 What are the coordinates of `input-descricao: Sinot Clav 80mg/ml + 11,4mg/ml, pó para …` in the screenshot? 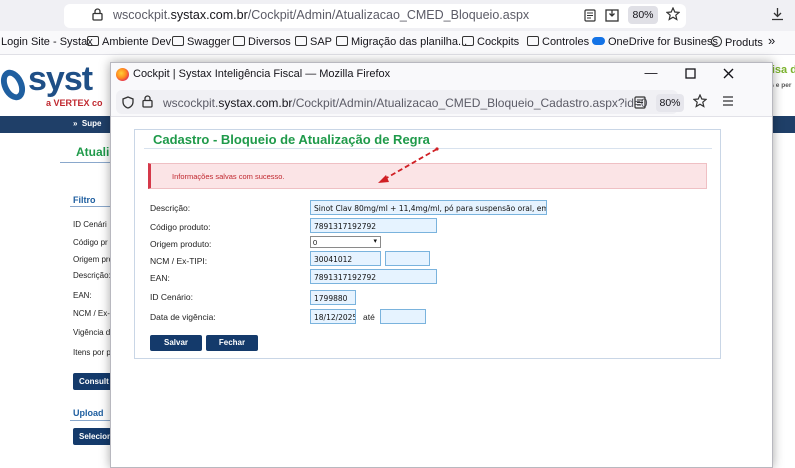 It's located at (428, 207).